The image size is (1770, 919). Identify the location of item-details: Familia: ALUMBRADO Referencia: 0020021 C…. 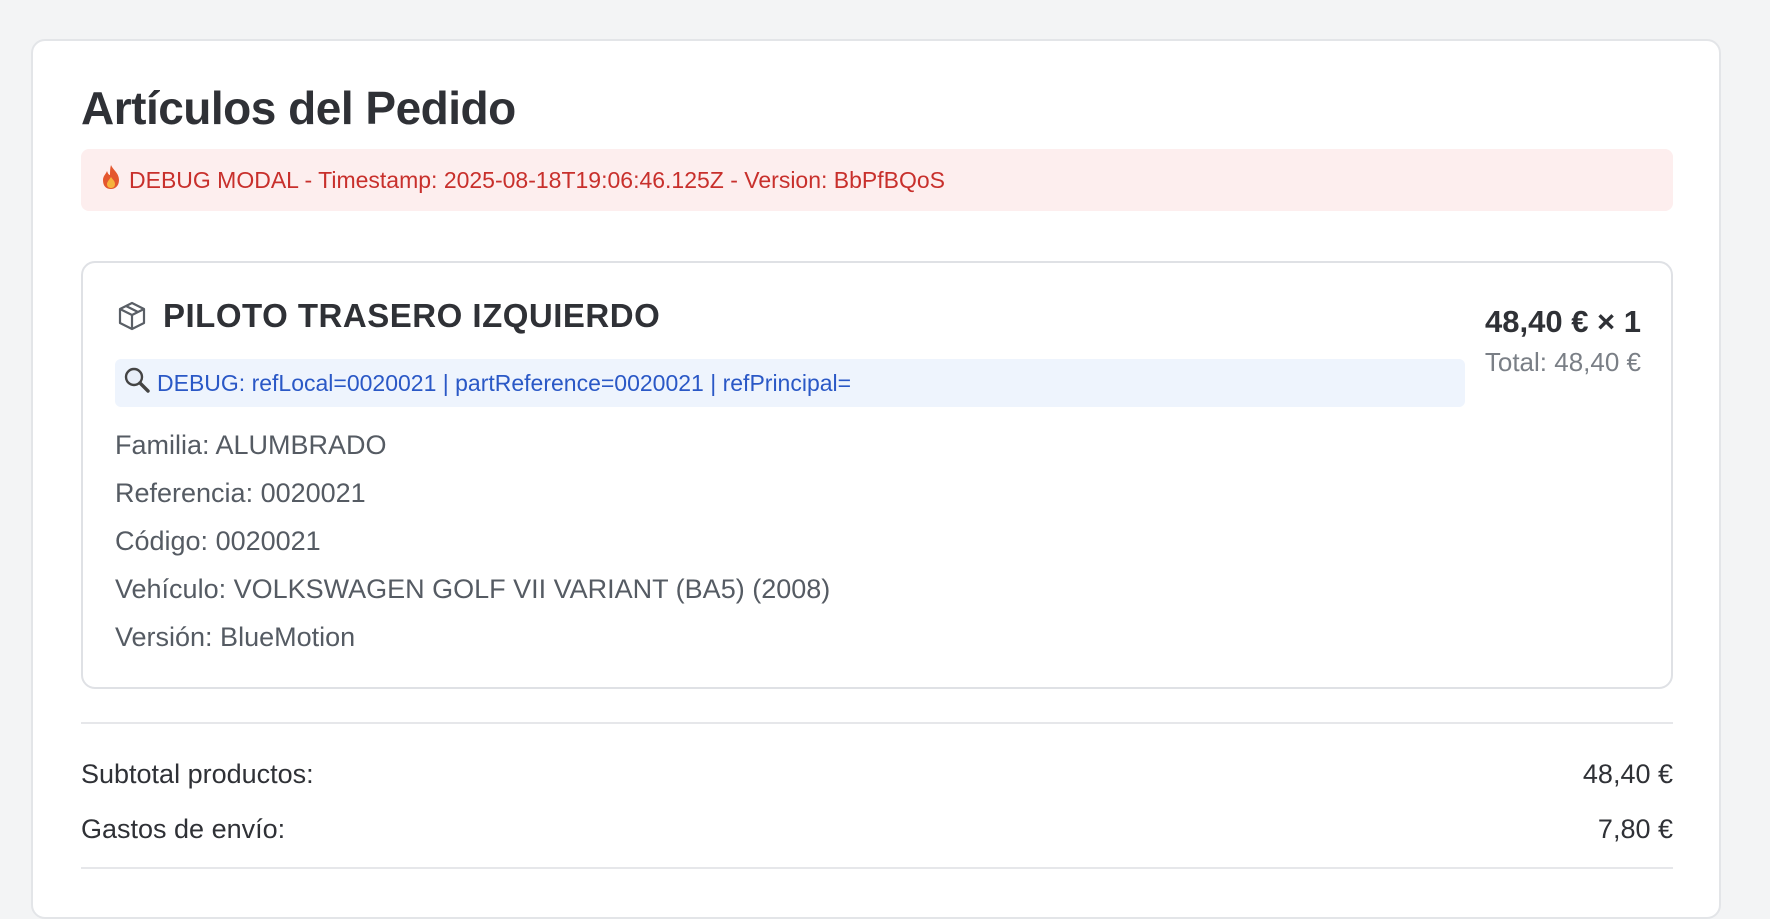
(472, 541).